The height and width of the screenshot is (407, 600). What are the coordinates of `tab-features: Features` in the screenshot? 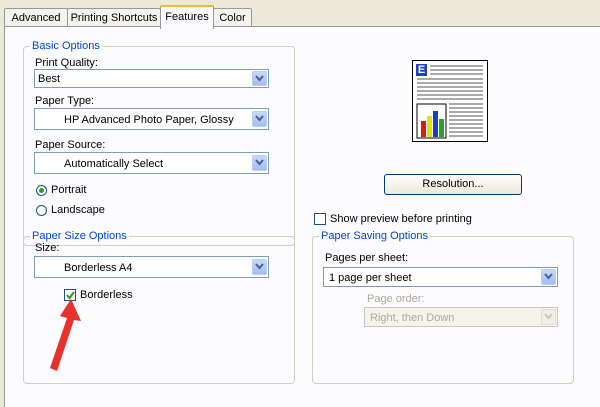 It's located at (187, 17).